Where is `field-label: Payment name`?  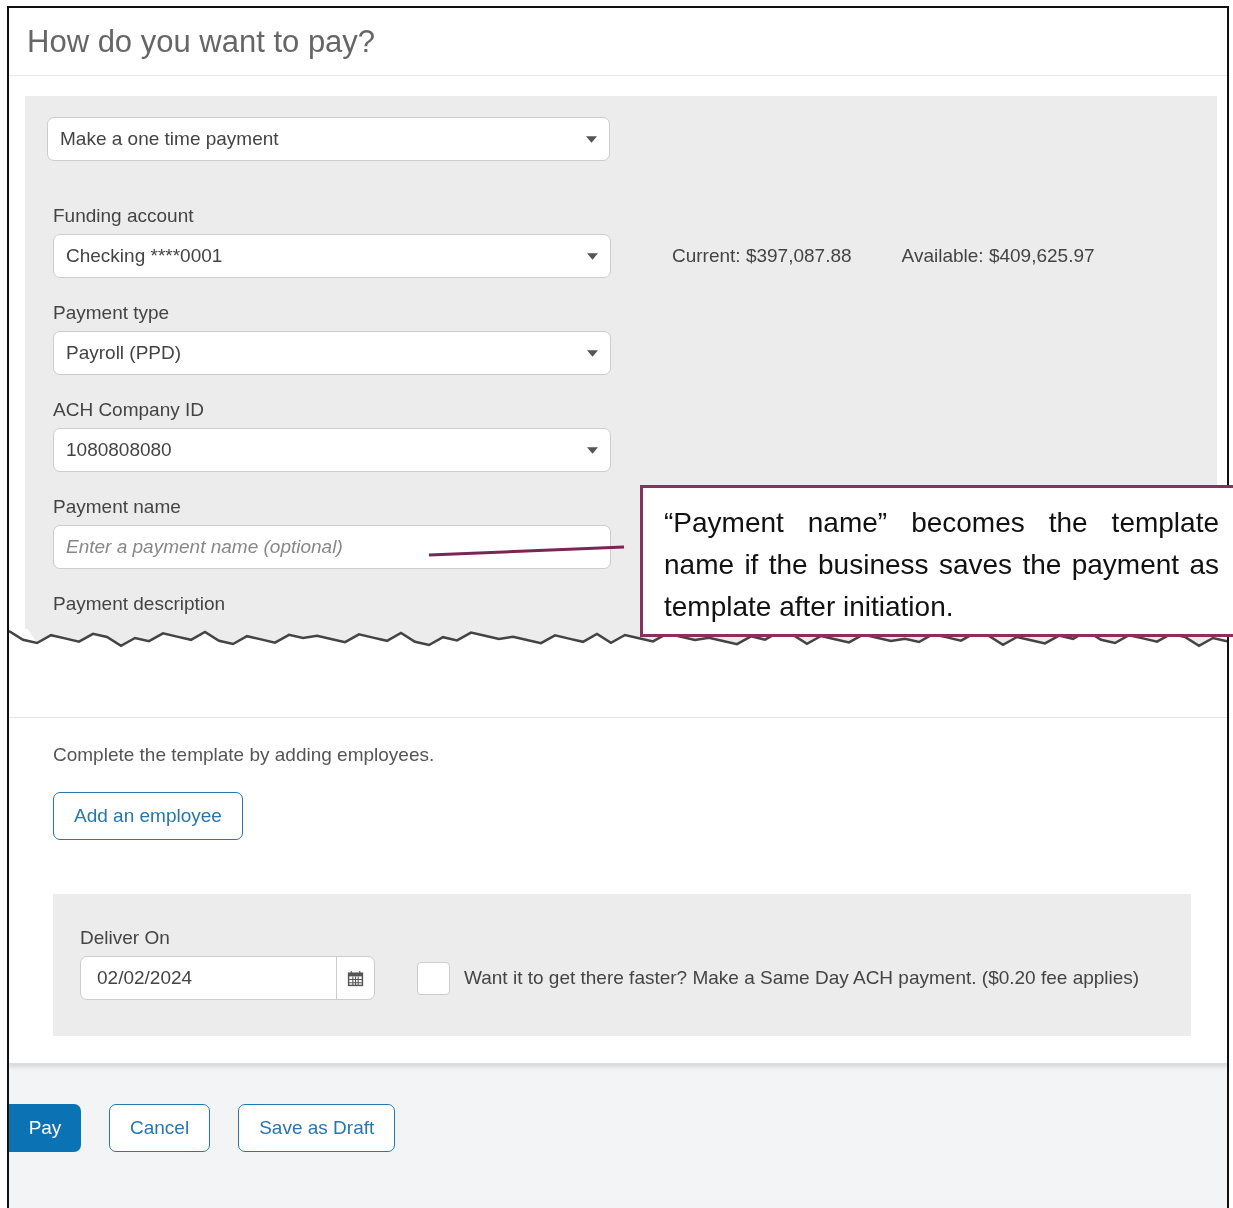
field-label: Payment name is located at coordinates (117, 507).